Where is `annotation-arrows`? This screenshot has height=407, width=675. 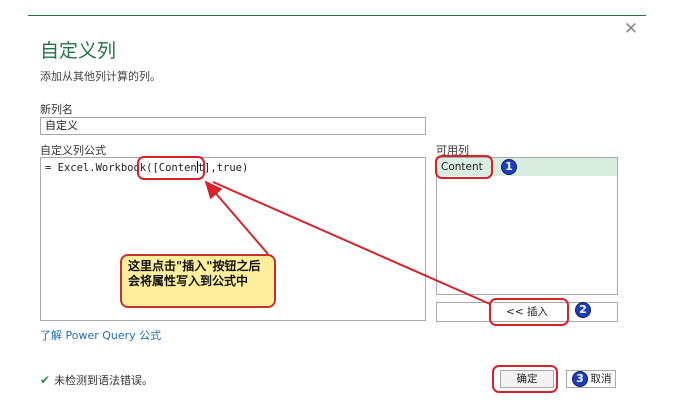
annotation-arrows is located at coordinates (347, 242).